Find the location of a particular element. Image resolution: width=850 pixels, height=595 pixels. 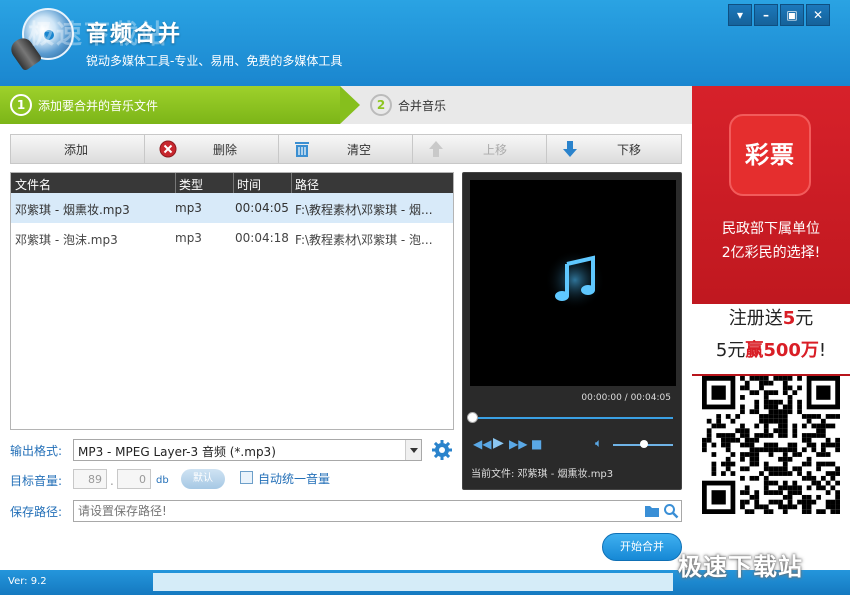

progress-bar is located at coordinates (413, 582).